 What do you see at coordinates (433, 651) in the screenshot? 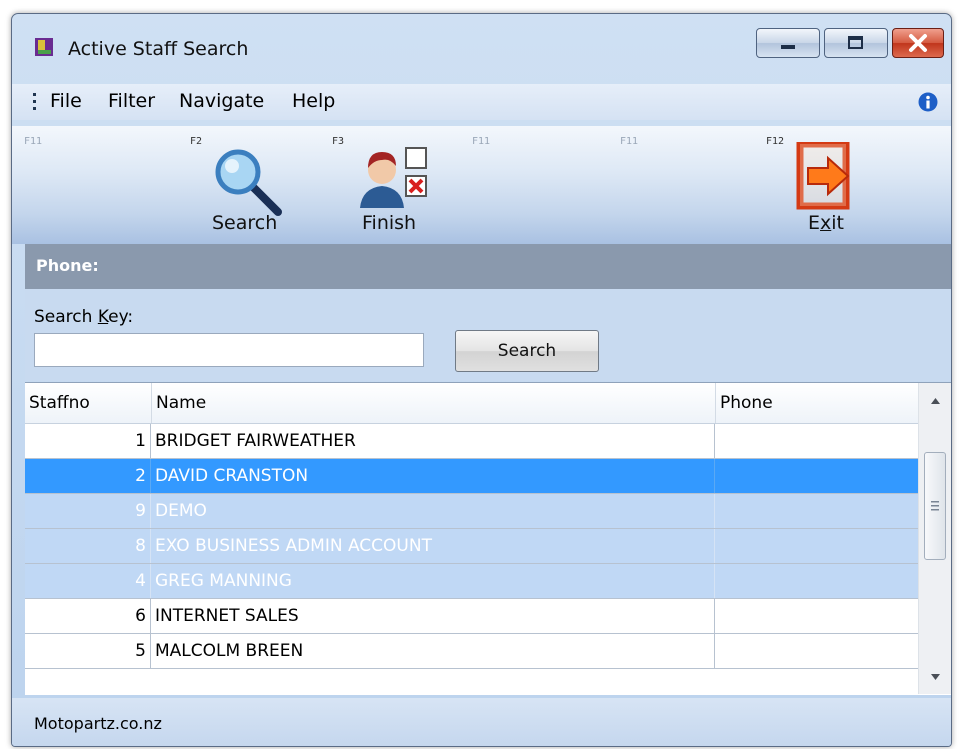
I see `name-cell: MALCOLM BREEN` at bounding box center [433, 651].